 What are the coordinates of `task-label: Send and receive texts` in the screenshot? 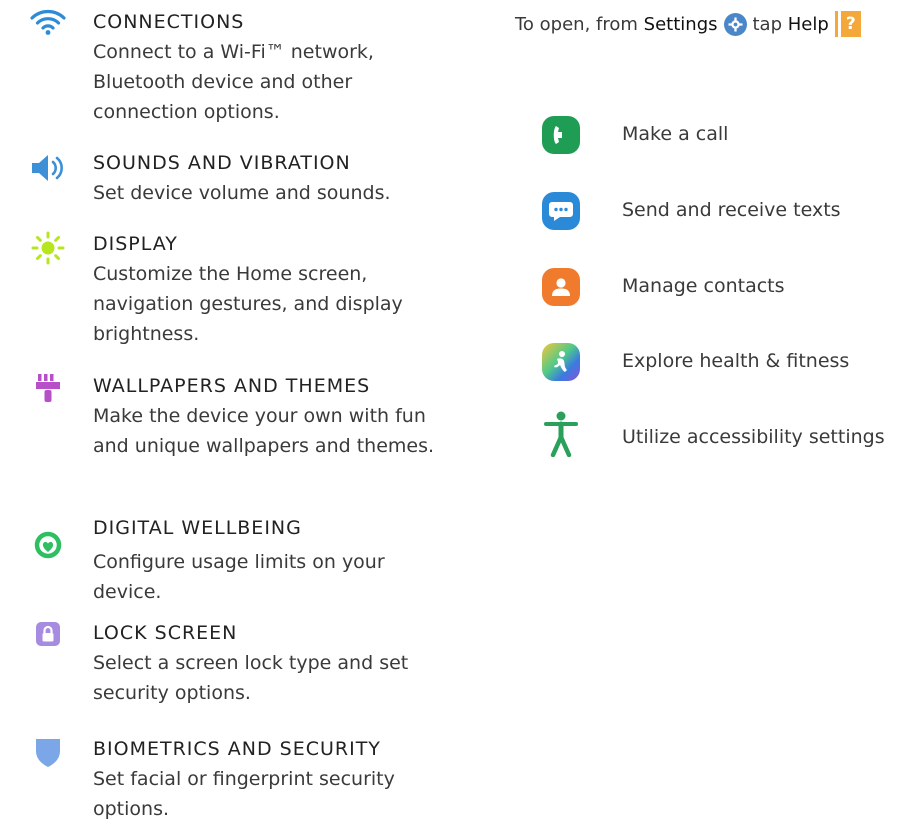 It's located at (731, 210).